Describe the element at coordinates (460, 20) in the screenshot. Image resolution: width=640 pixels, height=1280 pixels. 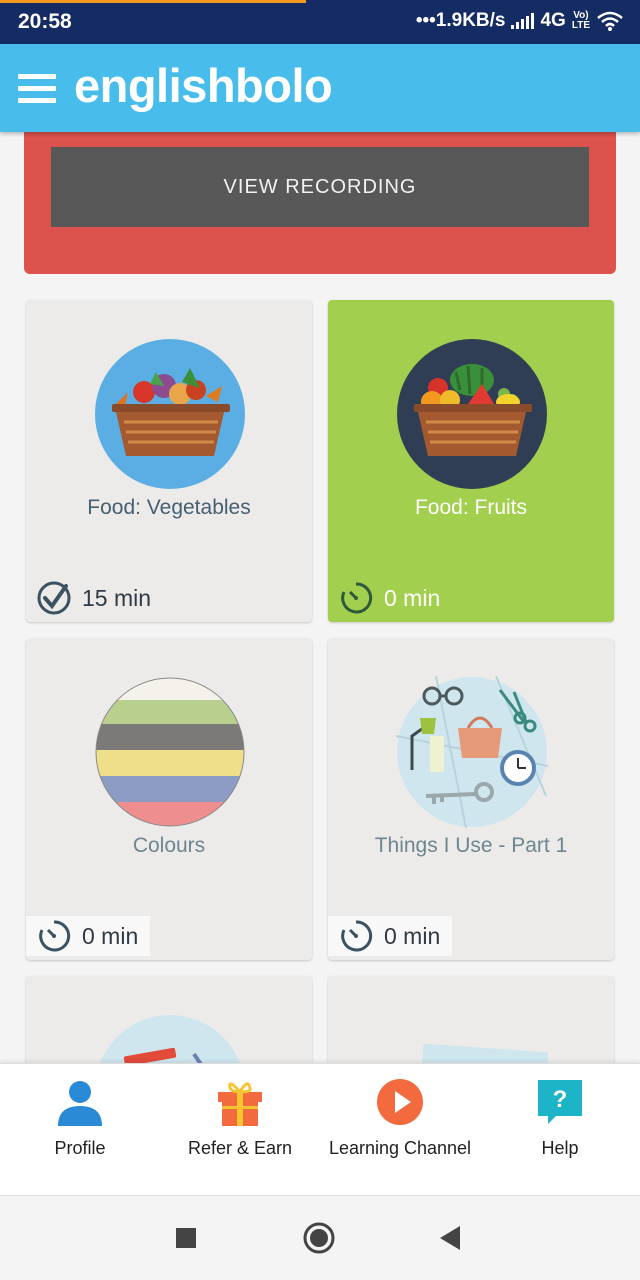
I see `network-speed: •••1.9KB/s` at that location.